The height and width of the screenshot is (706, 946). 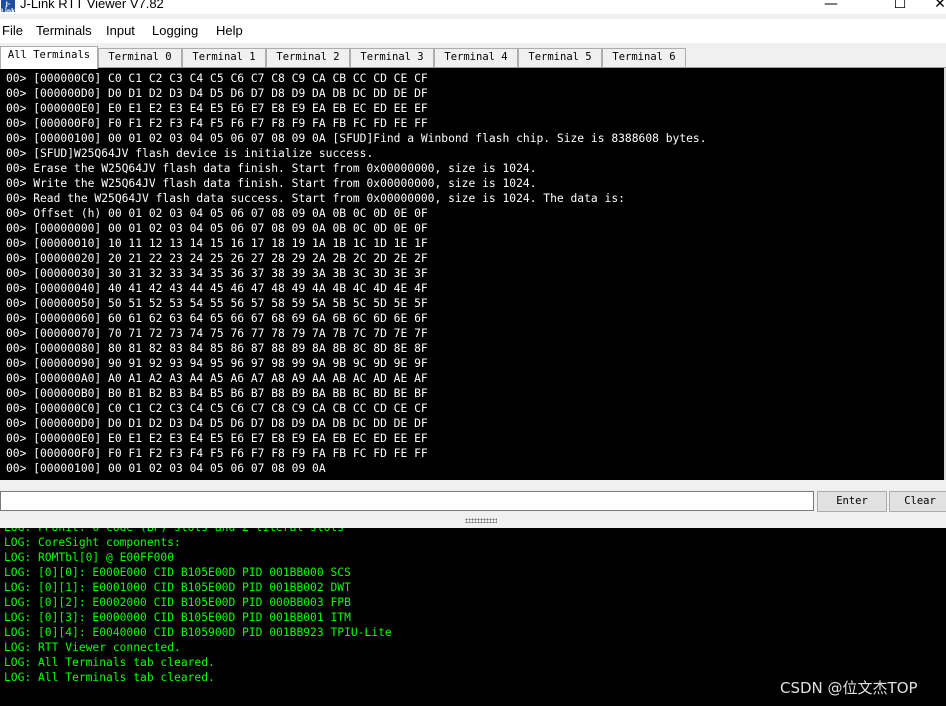 I want to click on tab-terminal-1: Terminal 1, so click(x=224, y=57).